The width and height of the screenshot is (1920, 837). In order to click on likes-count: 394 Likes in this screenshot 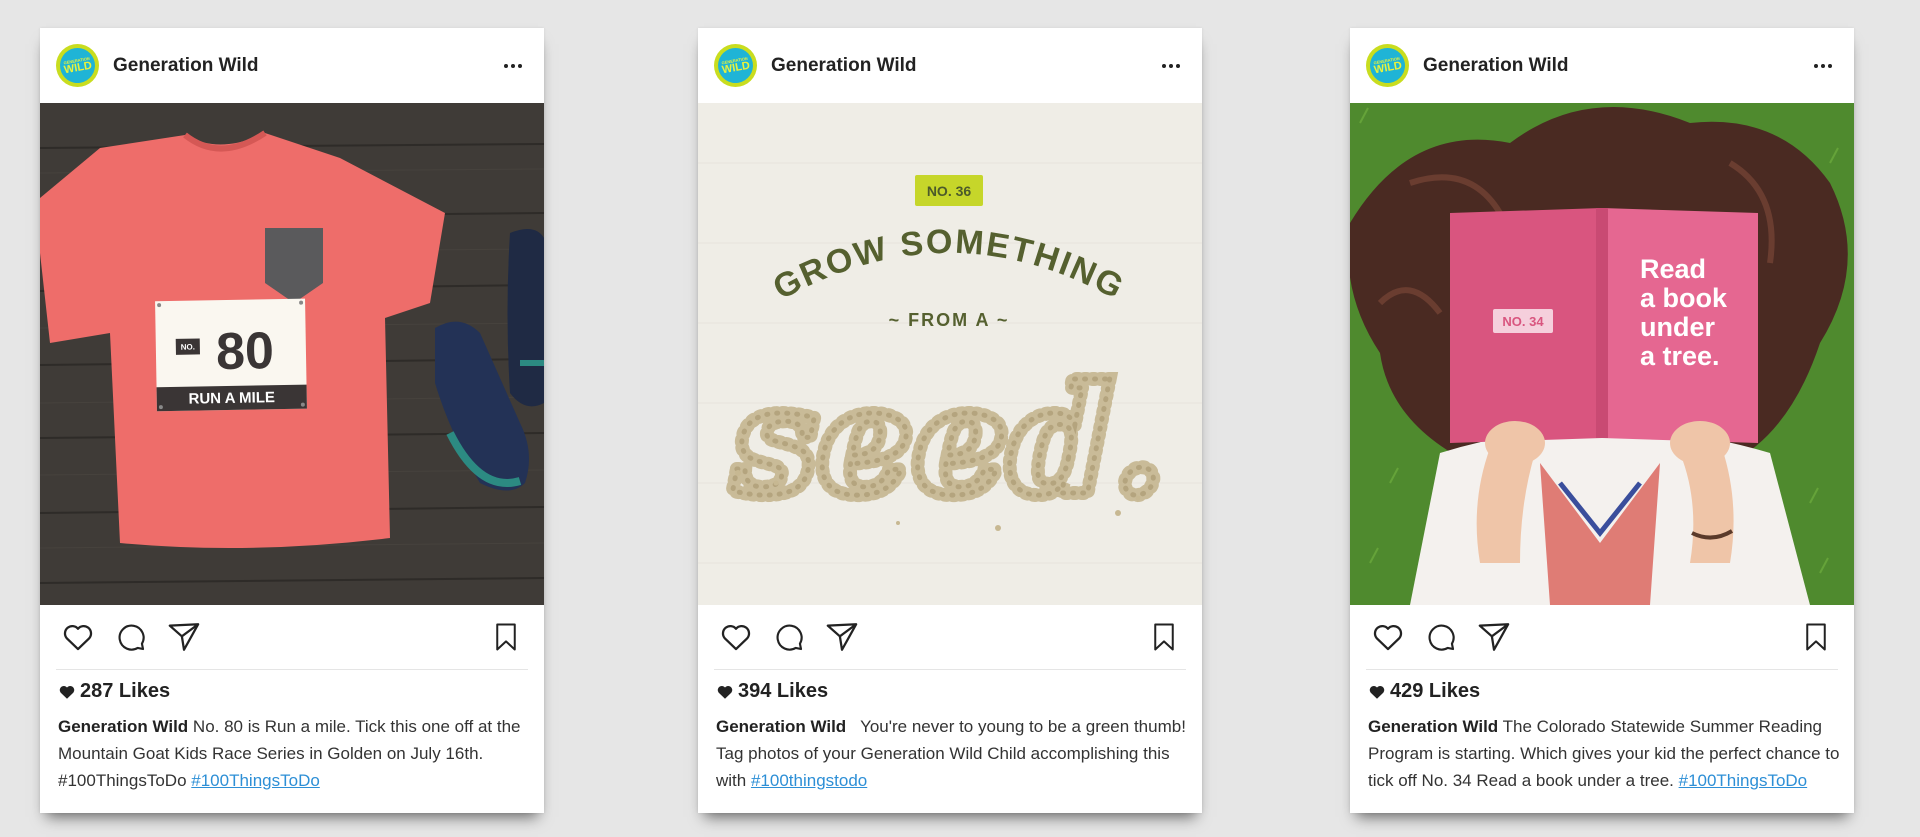, I will do `click(772, 691)`.